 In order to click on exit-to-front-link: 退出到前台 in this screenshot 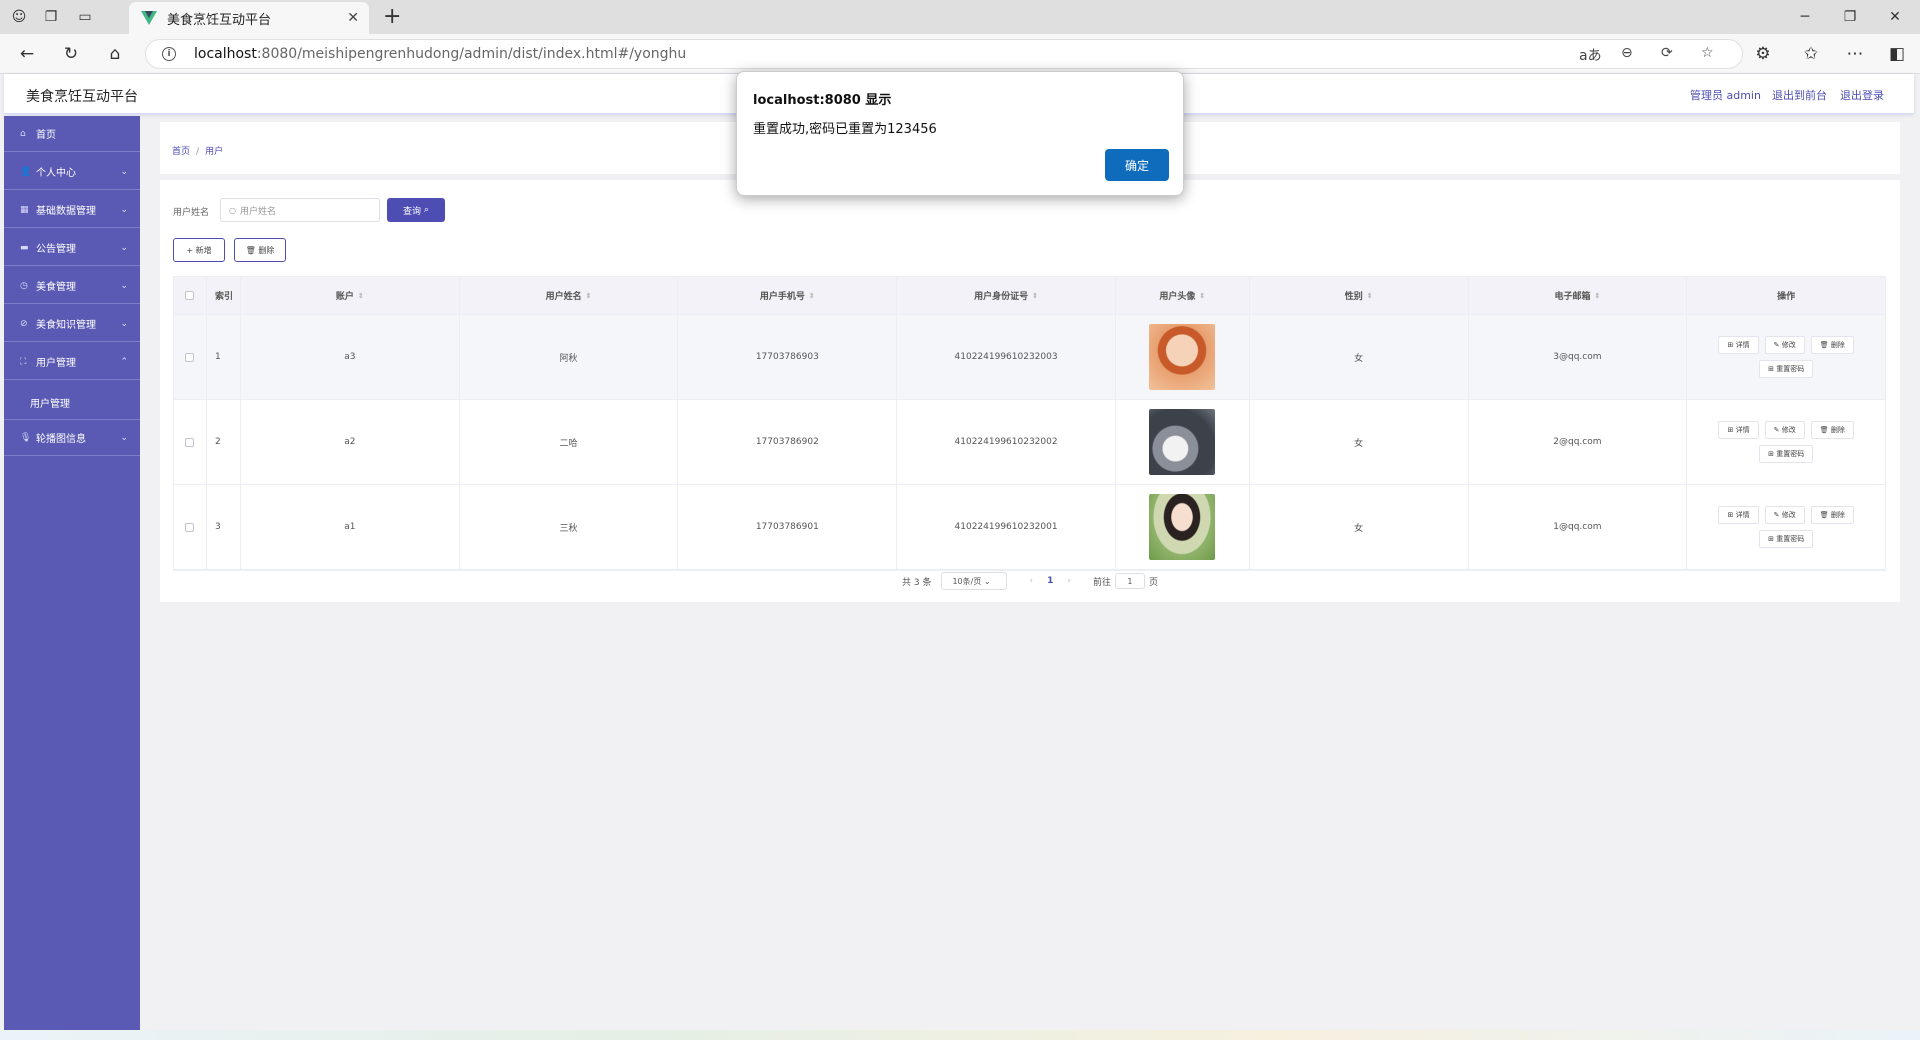, I will do `click(1799, 95)`.